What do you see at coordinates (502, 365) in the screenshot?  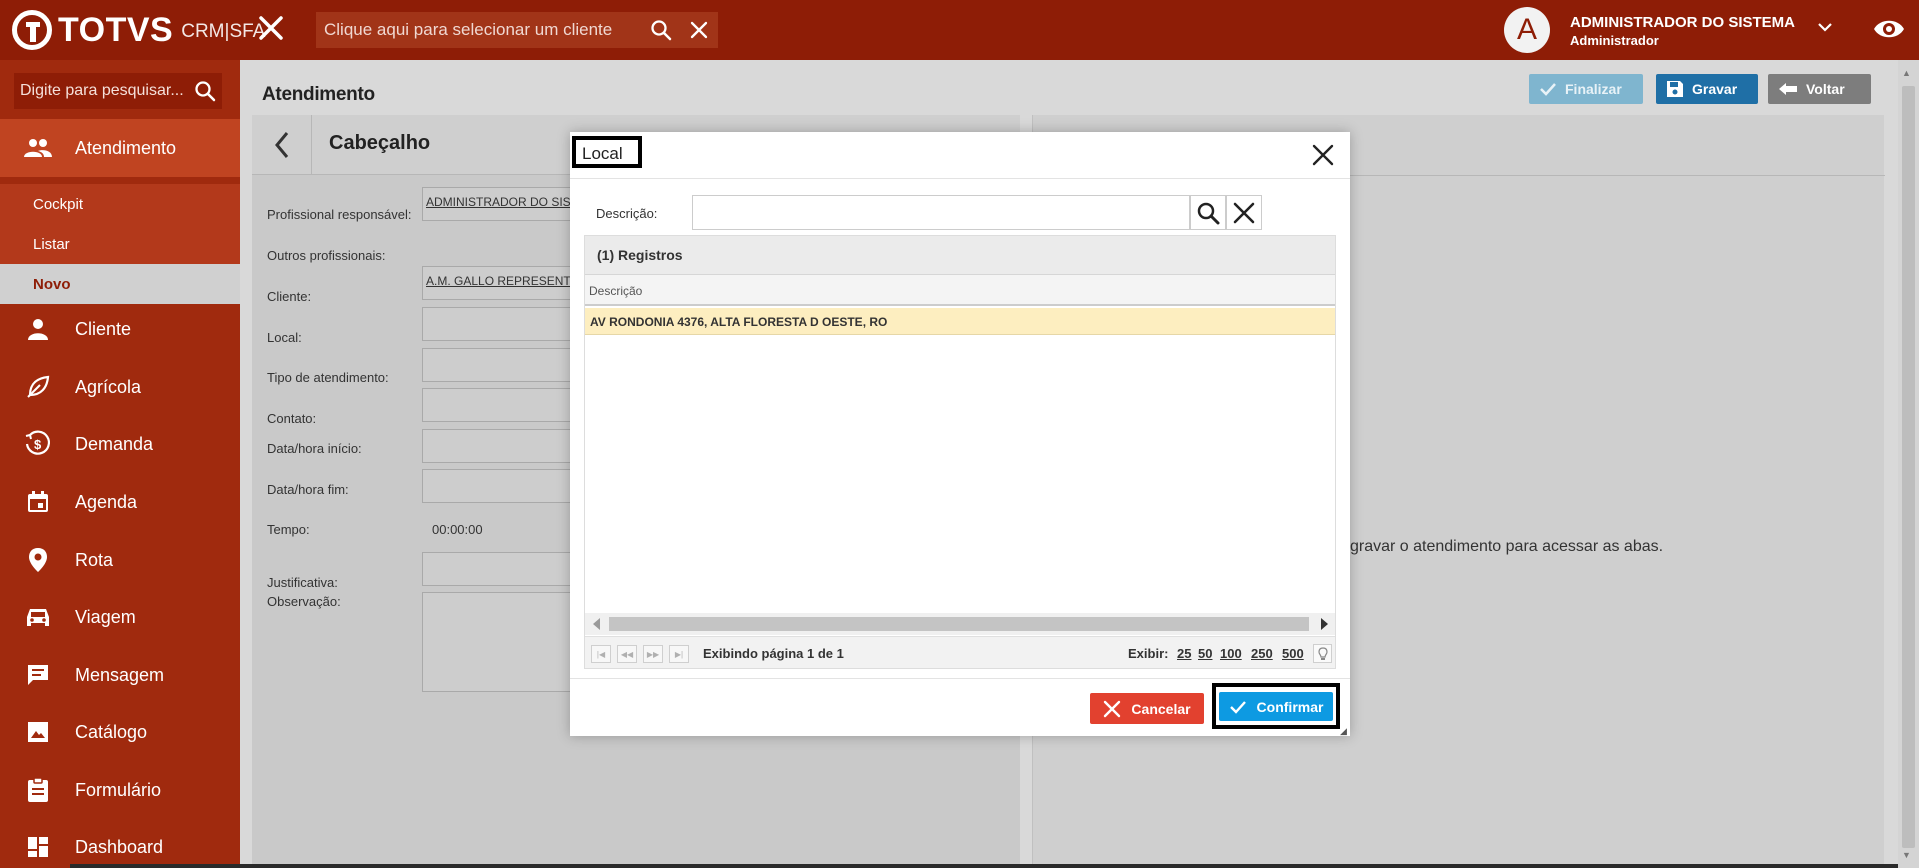 I see `field-tipo-atendimento` at bounding box center [502, 365].